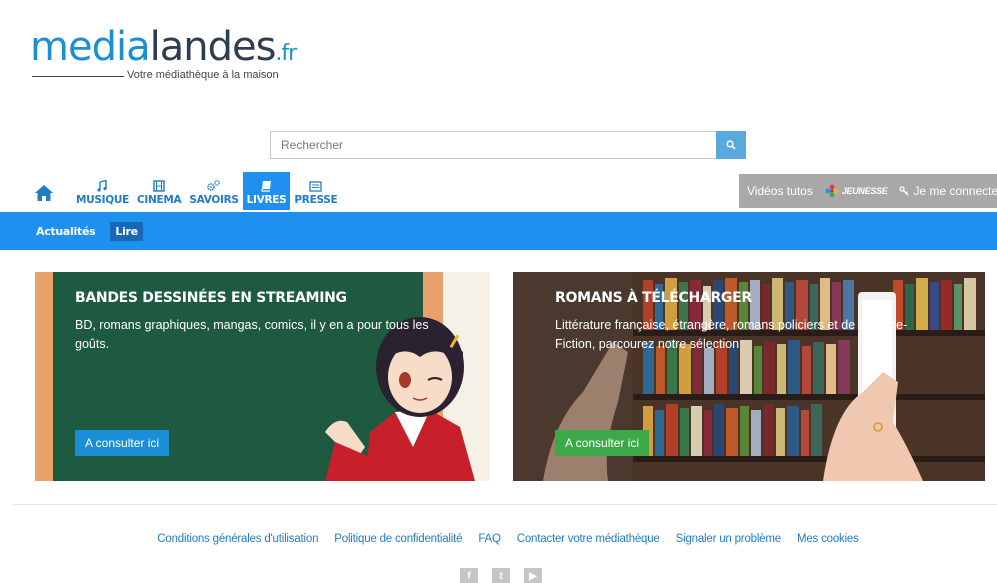 The width and height of the screenshot is (997, 583). What do you see at coordinates (286, 53) in the screenshot?
I see `logo-part-fr: .fr` at bounding box center [286, 53].